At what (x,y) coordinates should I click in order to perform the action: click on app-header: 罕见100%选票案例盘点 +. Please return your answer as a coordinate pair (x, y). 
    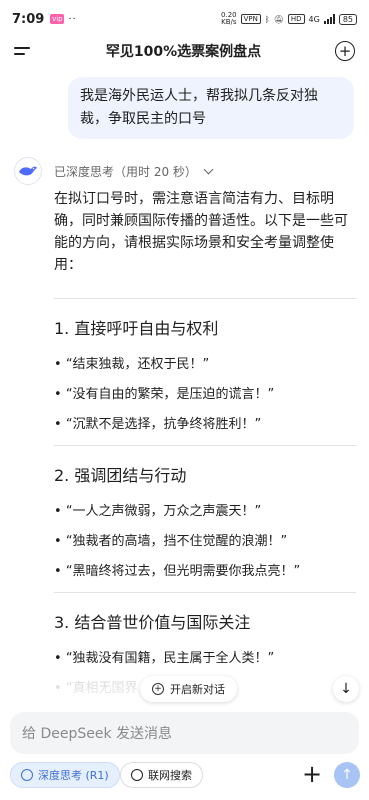
    Looking at the image, I should click on (184, 51).